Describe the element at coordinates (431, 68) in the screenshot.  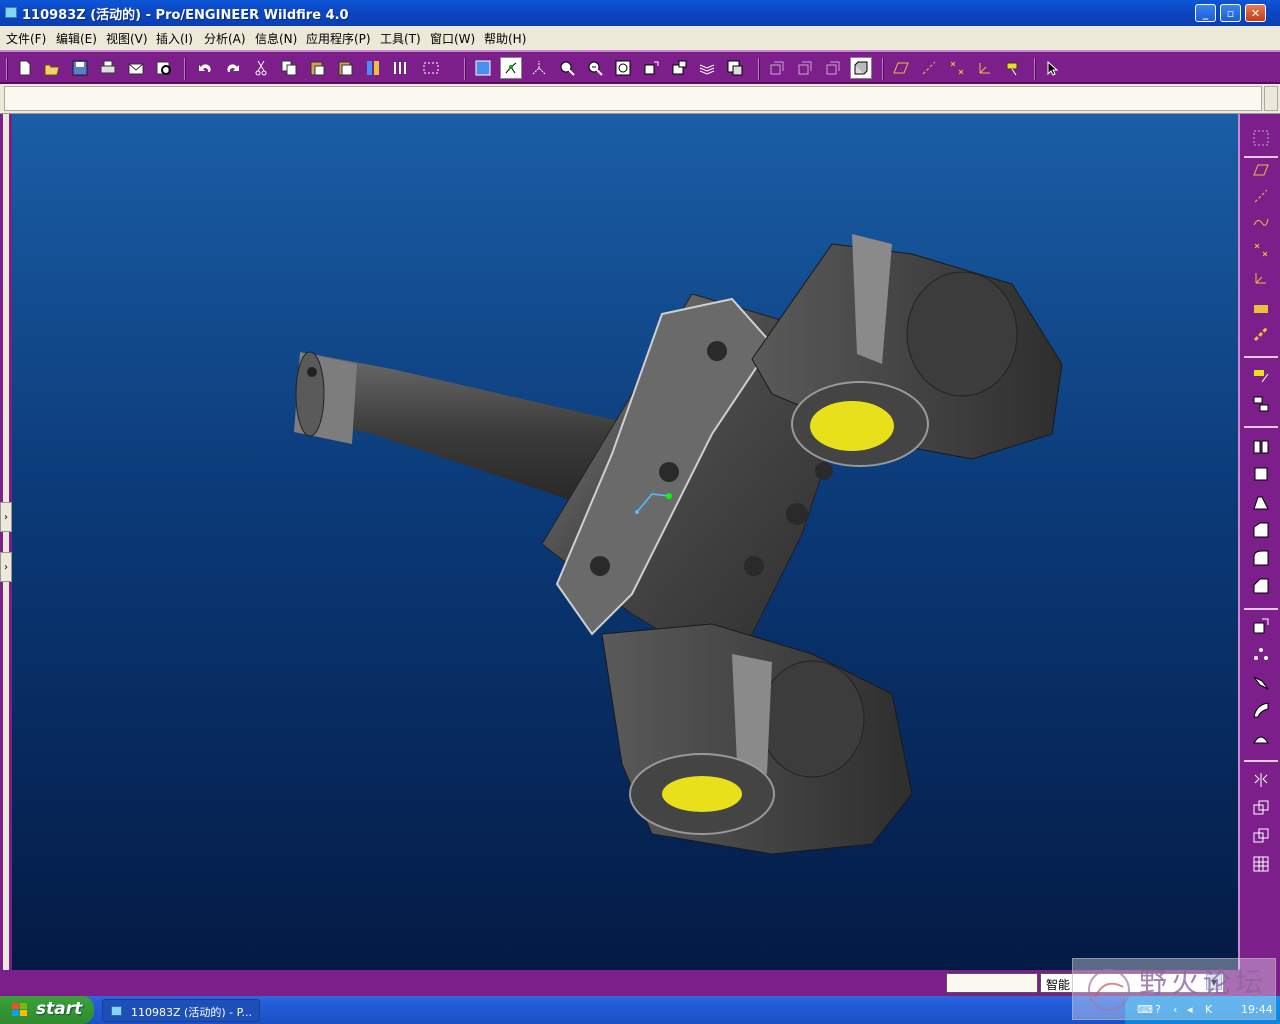
I see `select-box-icon` at that location.